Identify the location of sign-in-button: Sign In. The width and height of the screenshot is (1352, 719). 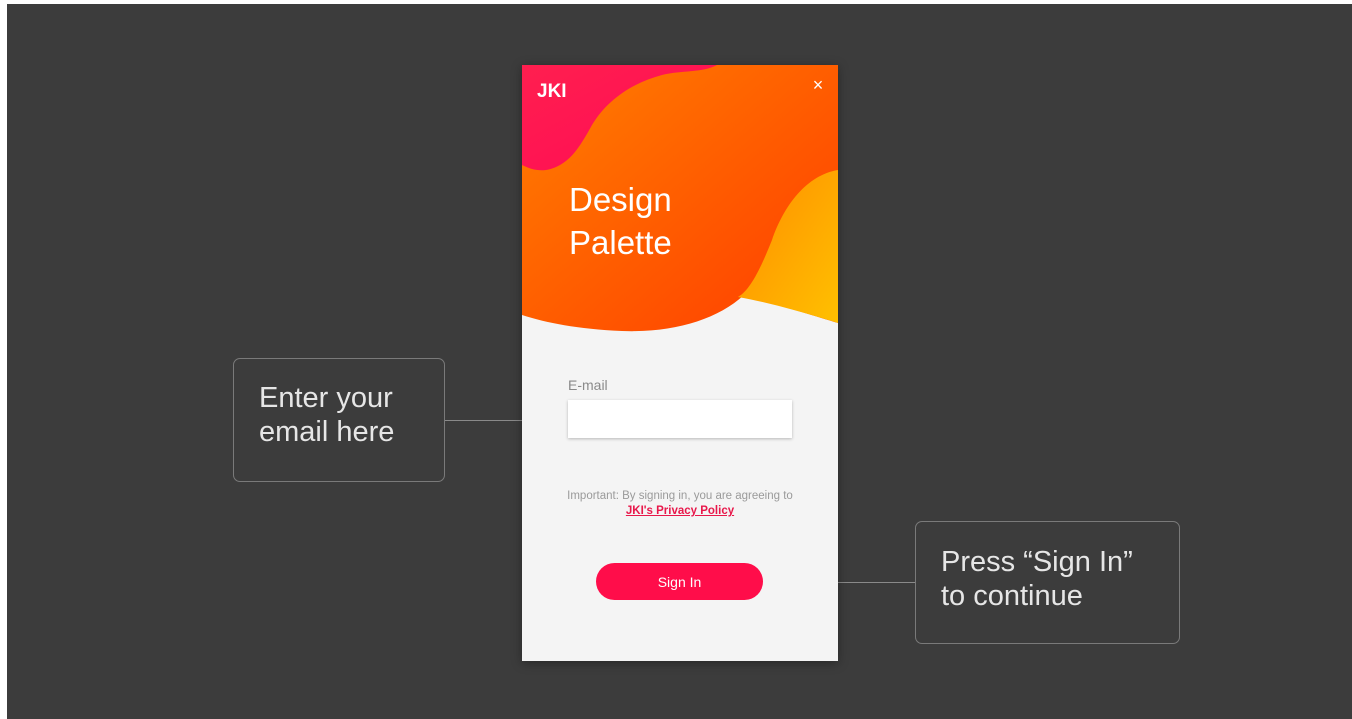
(679, 581).